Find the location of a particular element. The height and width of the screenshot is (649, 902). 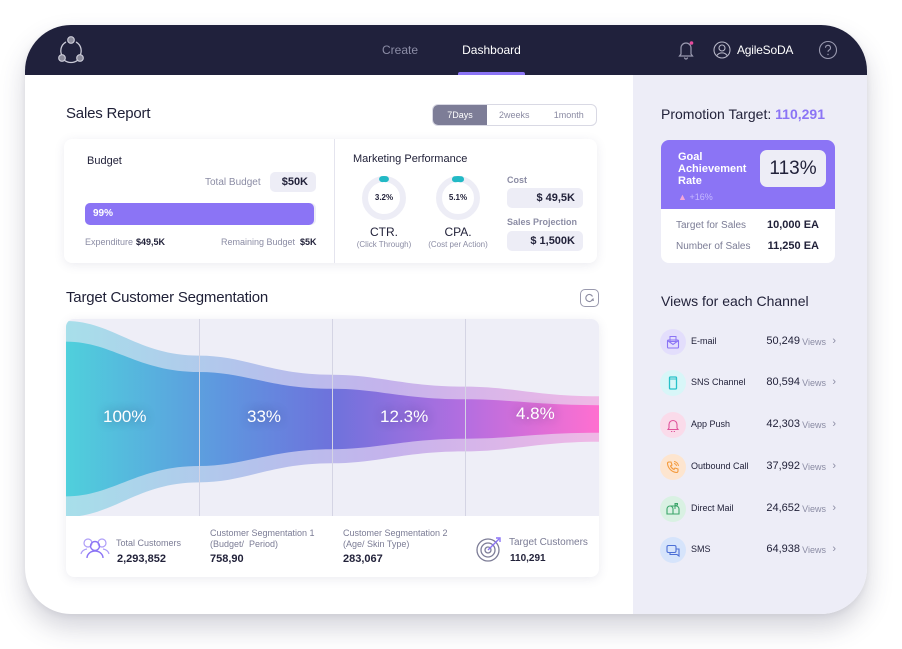

total-budget-value: $50K is located at coordinates (293, 182).